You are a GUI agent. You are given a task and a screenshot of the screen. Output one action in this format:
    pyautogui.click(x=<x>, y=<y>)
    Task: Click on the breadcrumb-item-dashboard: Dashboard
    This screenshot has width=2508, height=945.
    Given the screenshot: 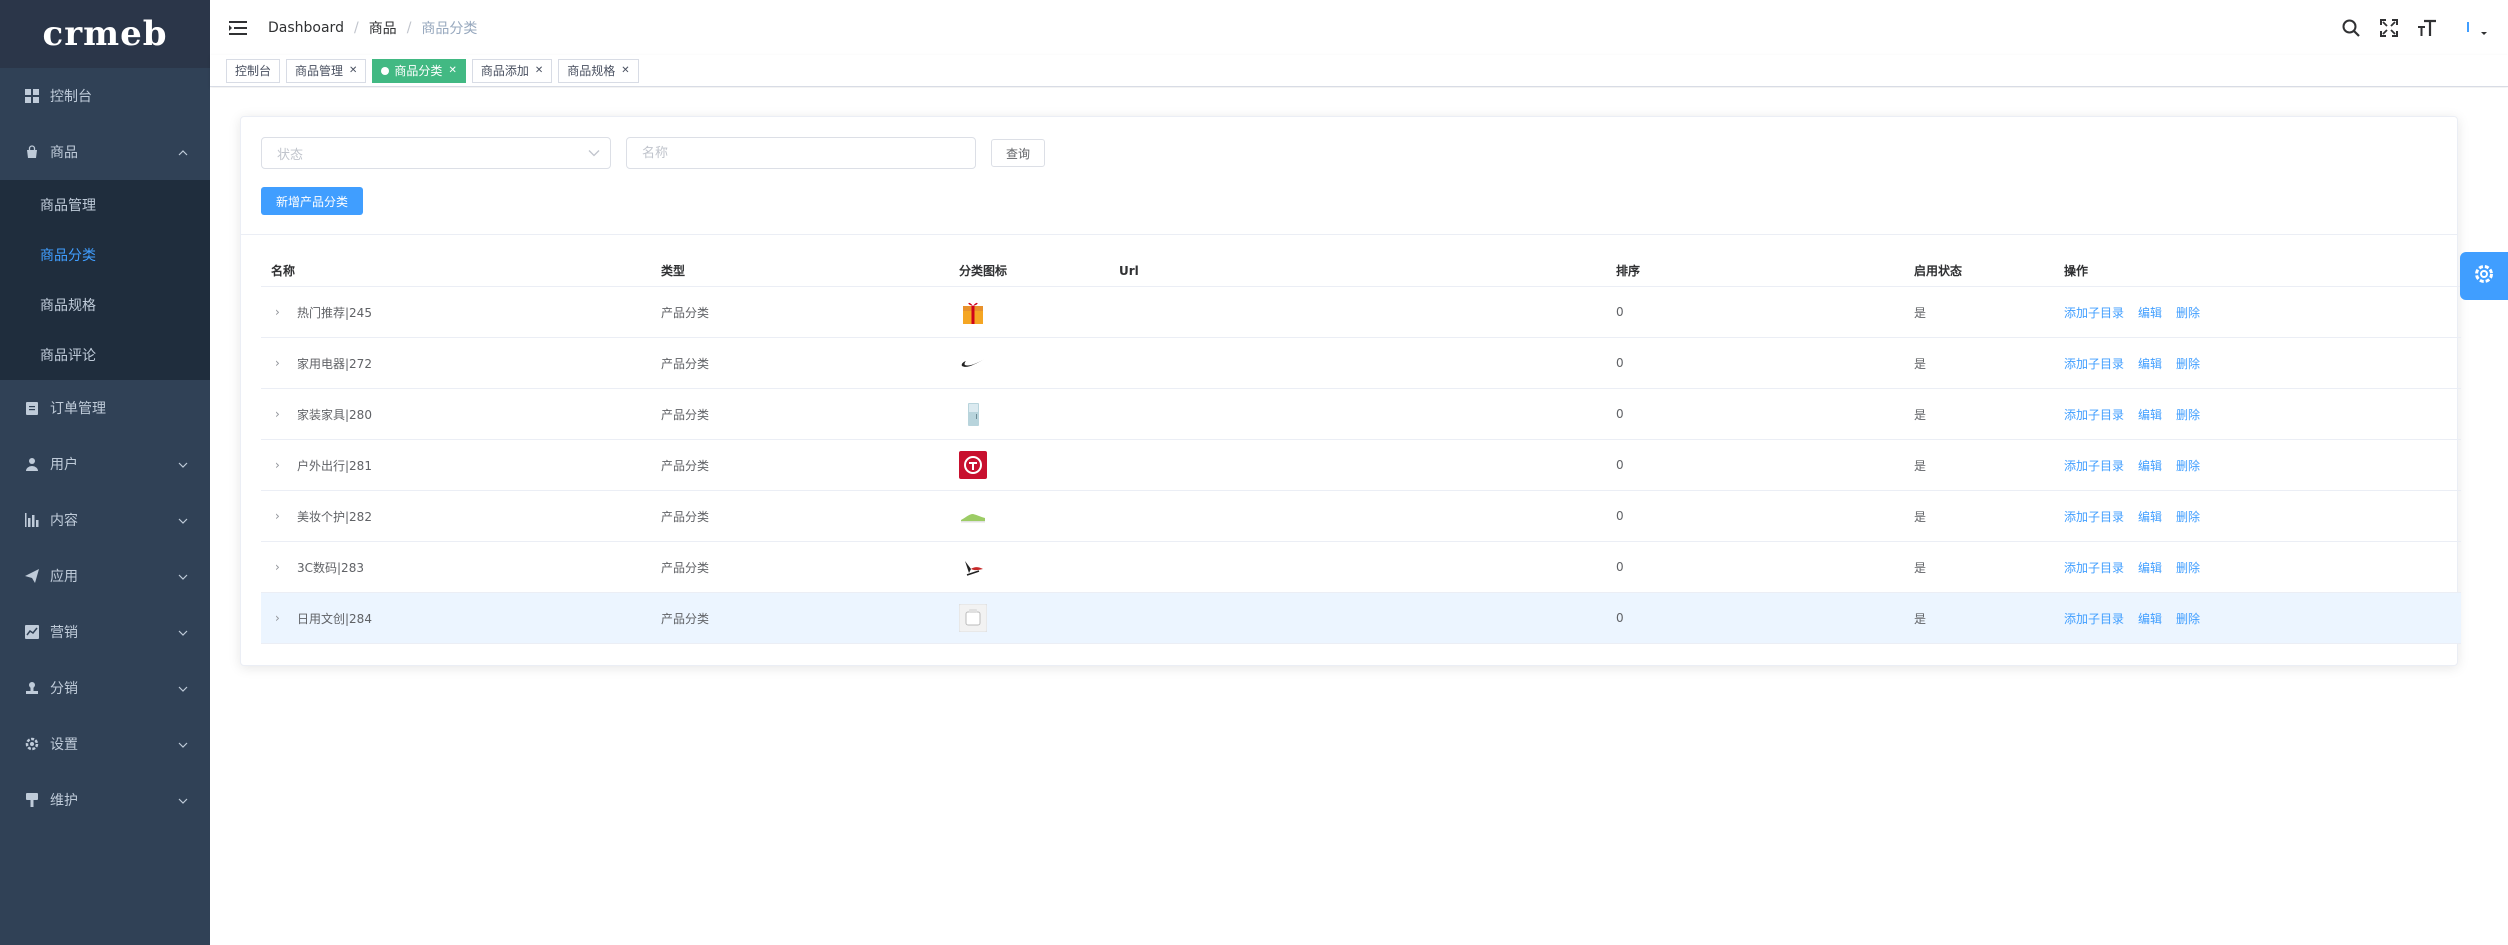 What is the action you would take?
    pyautogui.click(x=306, y=28)
    